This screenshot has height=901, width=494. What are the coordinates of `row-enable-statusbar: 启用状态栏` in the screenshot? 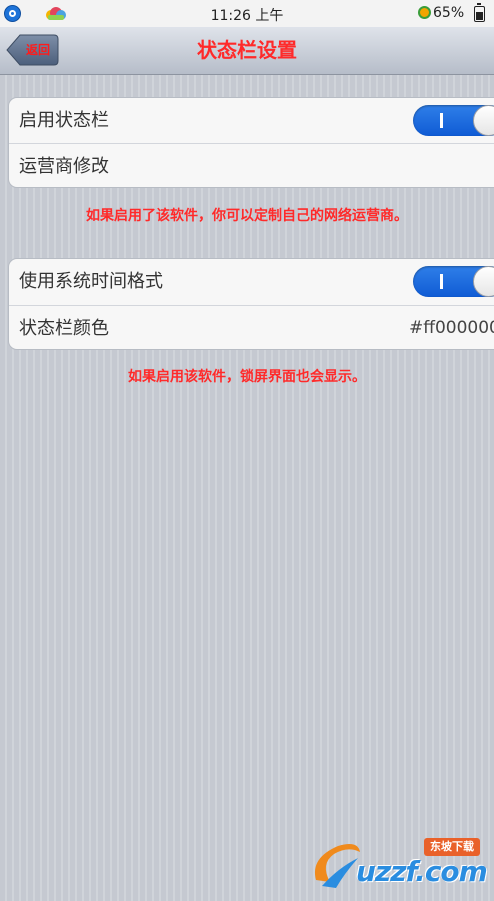 It's located at (251, 120).